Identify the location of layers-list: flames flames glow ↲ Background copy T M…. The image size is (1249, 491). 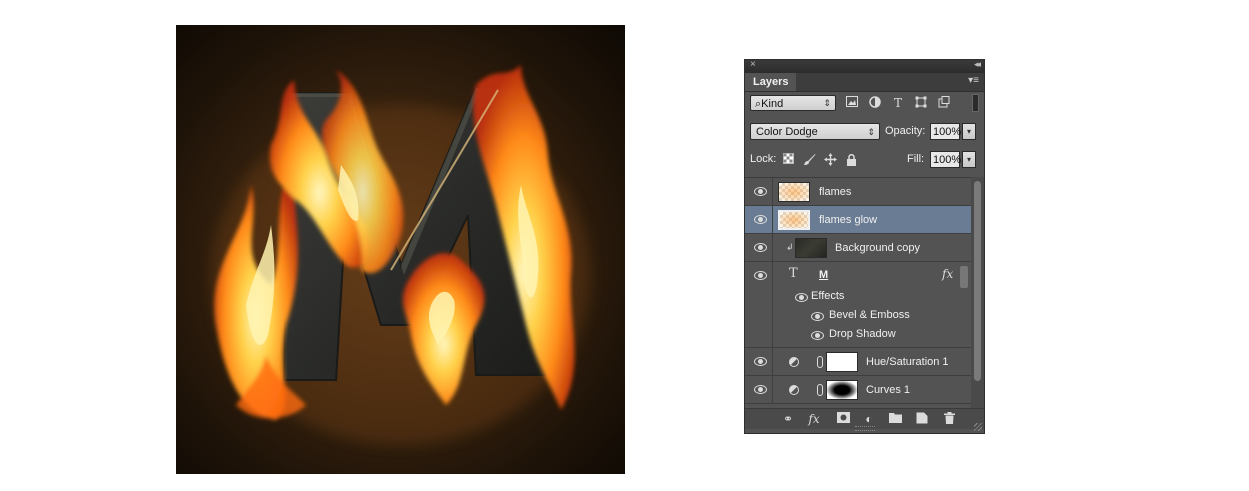
(858, 293).